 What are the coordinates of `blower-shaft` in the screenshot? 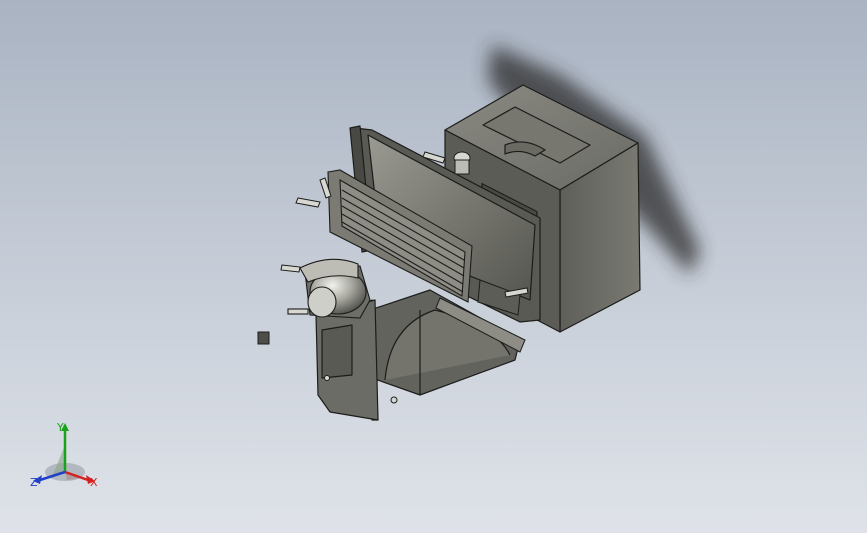 It's located at (298, 311).